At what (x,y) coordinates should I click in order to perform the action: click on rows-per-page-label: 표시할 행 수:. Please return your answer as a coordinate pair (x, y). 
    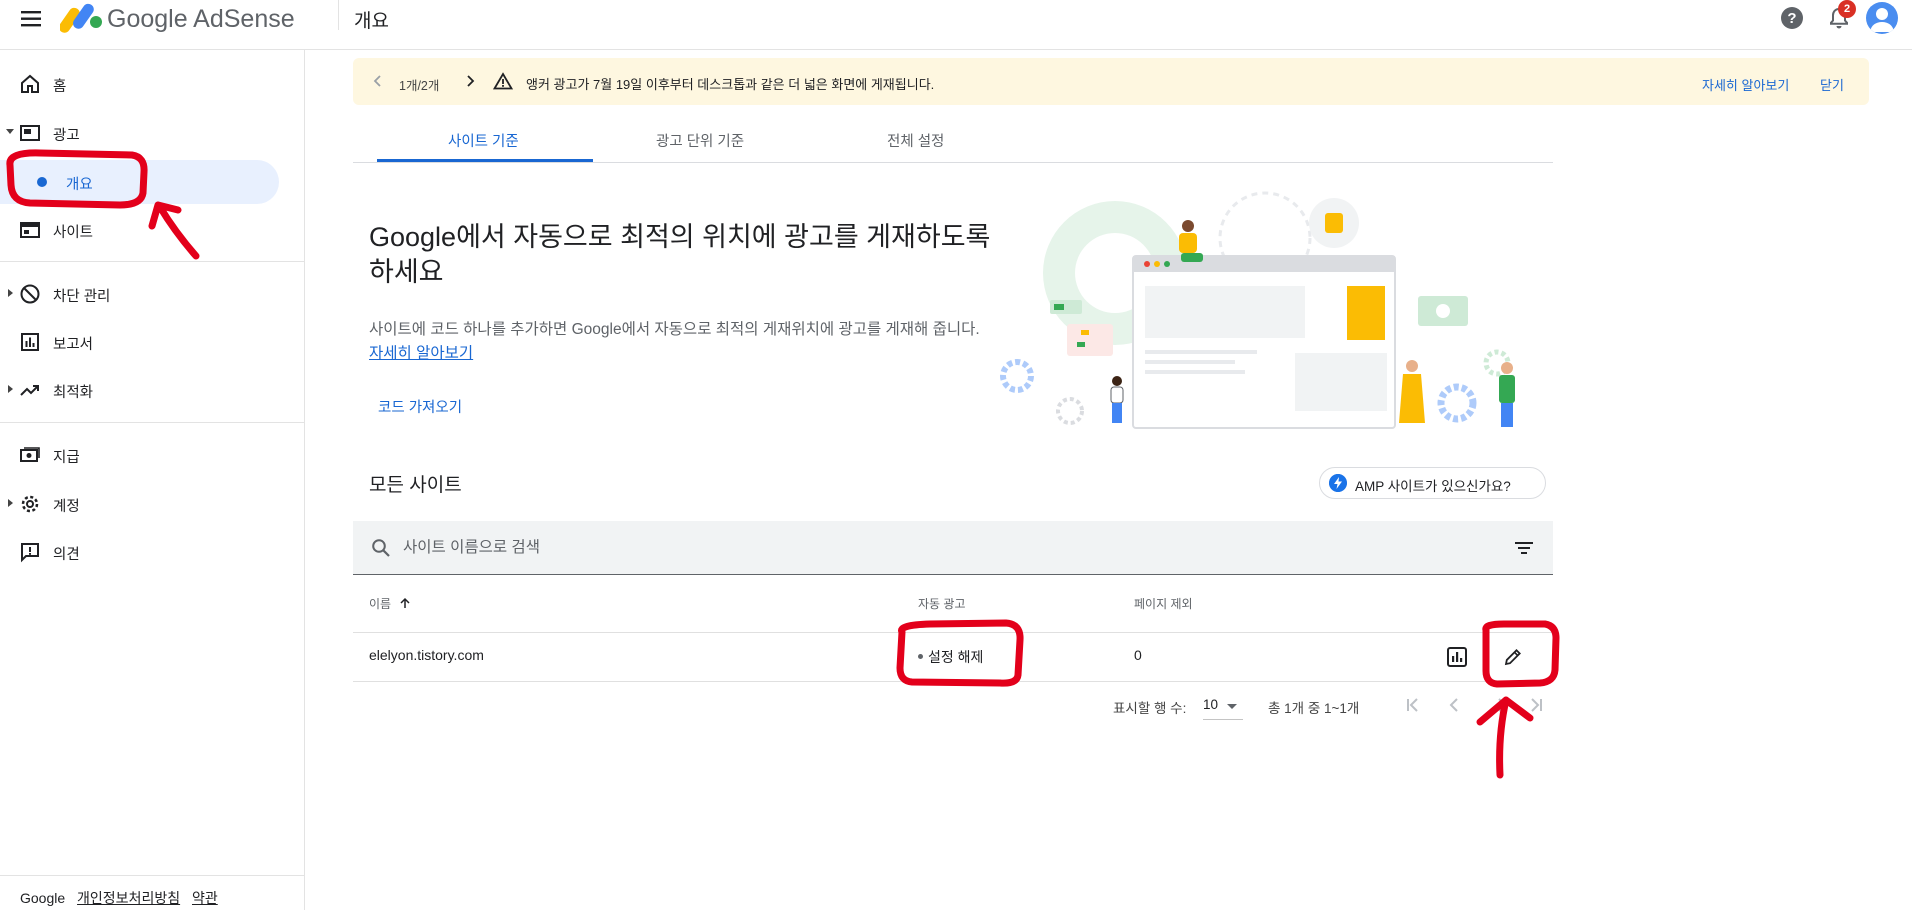
    Looking at the image, I should click on (1150, 708).